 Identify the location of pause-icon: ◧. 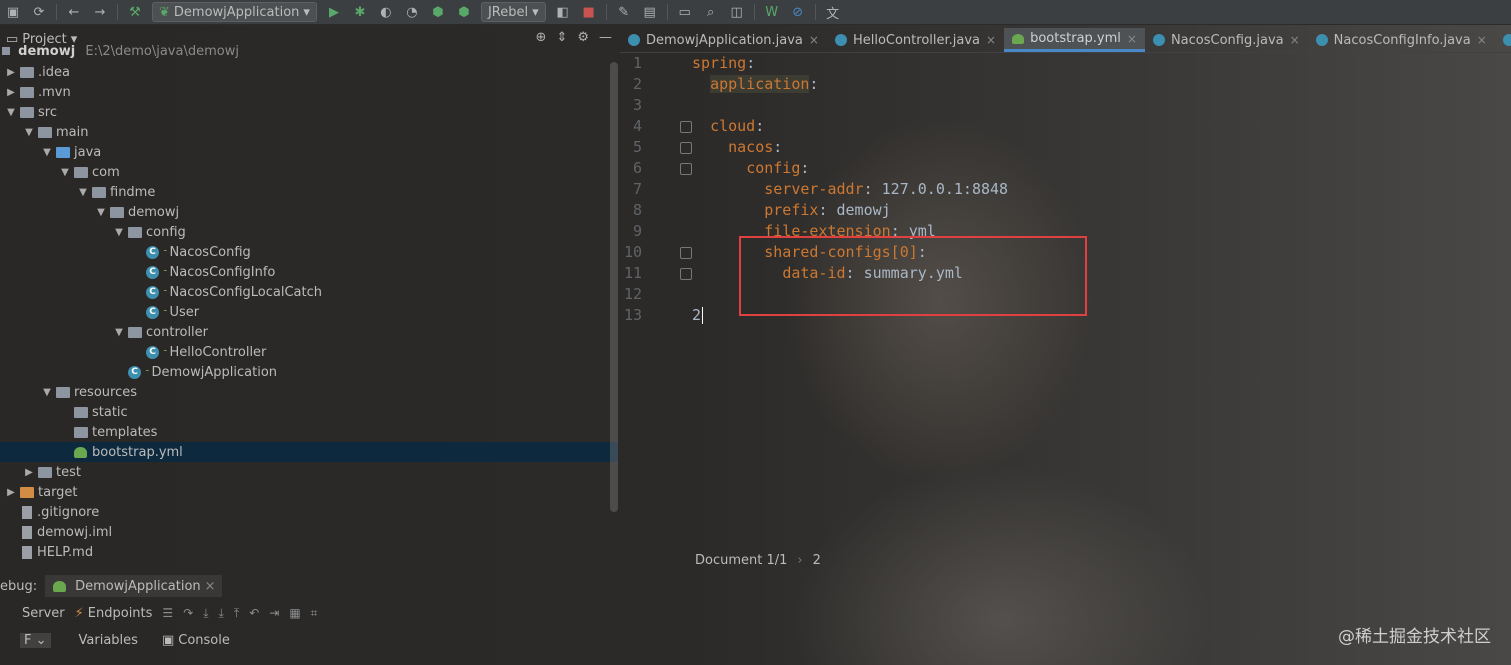
(563, 12).